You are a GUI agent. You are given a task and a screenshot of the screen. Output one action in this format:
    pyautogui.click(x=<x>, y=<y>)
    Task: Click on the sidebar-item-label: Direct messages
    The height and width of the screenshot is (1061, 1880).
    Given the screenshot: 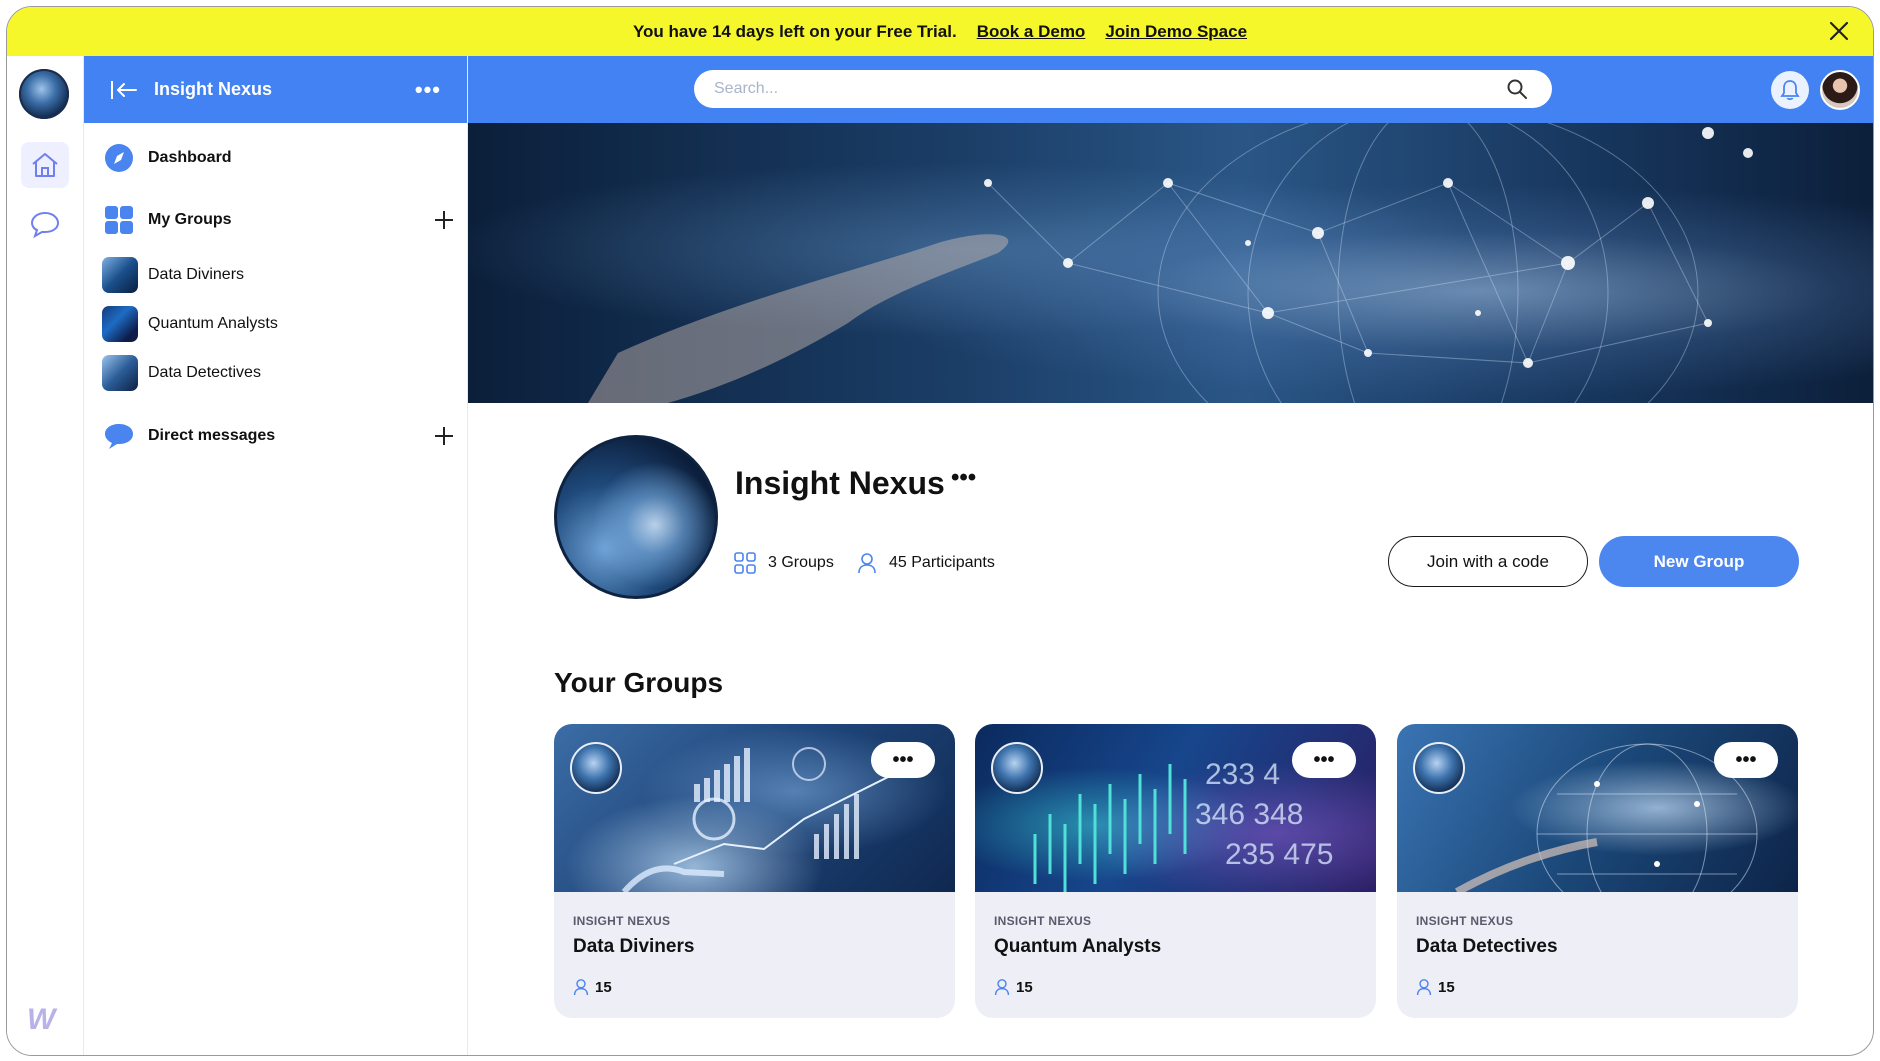 What is the action you would take?
    pyautogui.click(x=212, y=435)
    